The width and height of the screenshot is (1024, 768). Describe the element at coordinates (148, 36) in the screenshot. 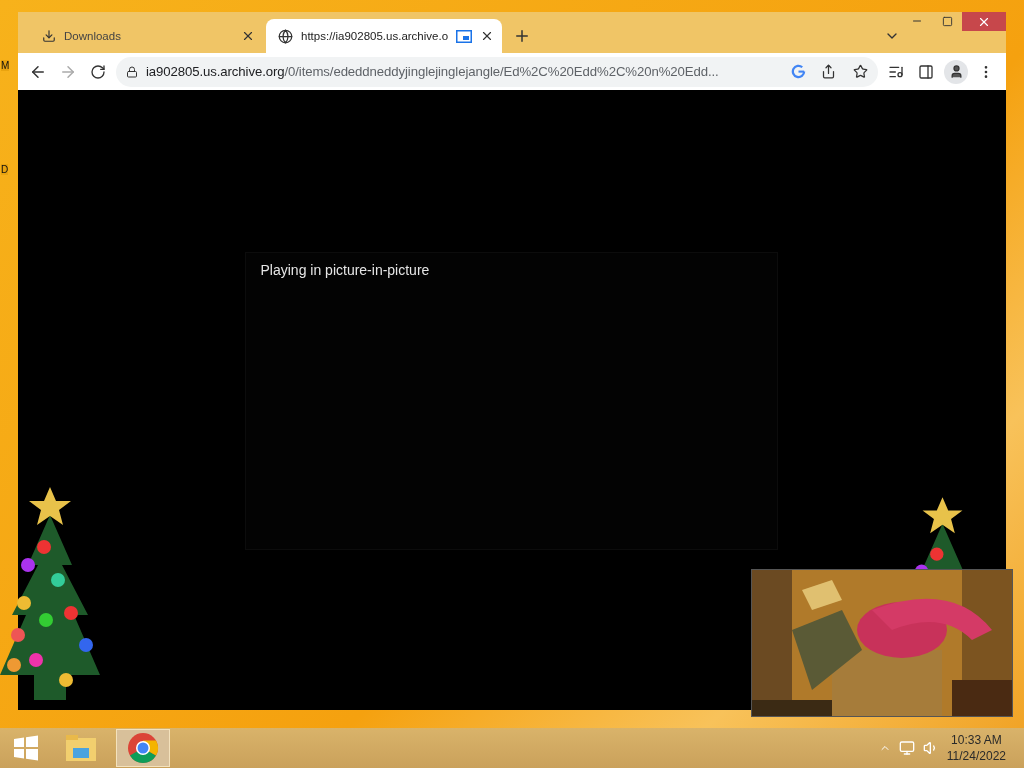

I see `browser-tab: Downloads` at that location.